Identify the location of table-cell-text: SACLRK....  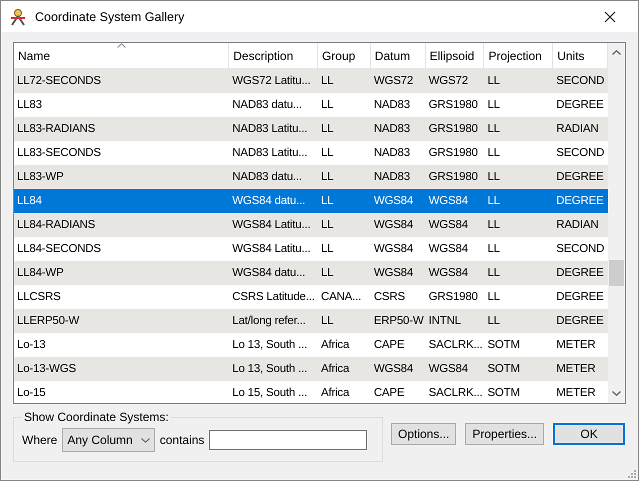
(456, 393).